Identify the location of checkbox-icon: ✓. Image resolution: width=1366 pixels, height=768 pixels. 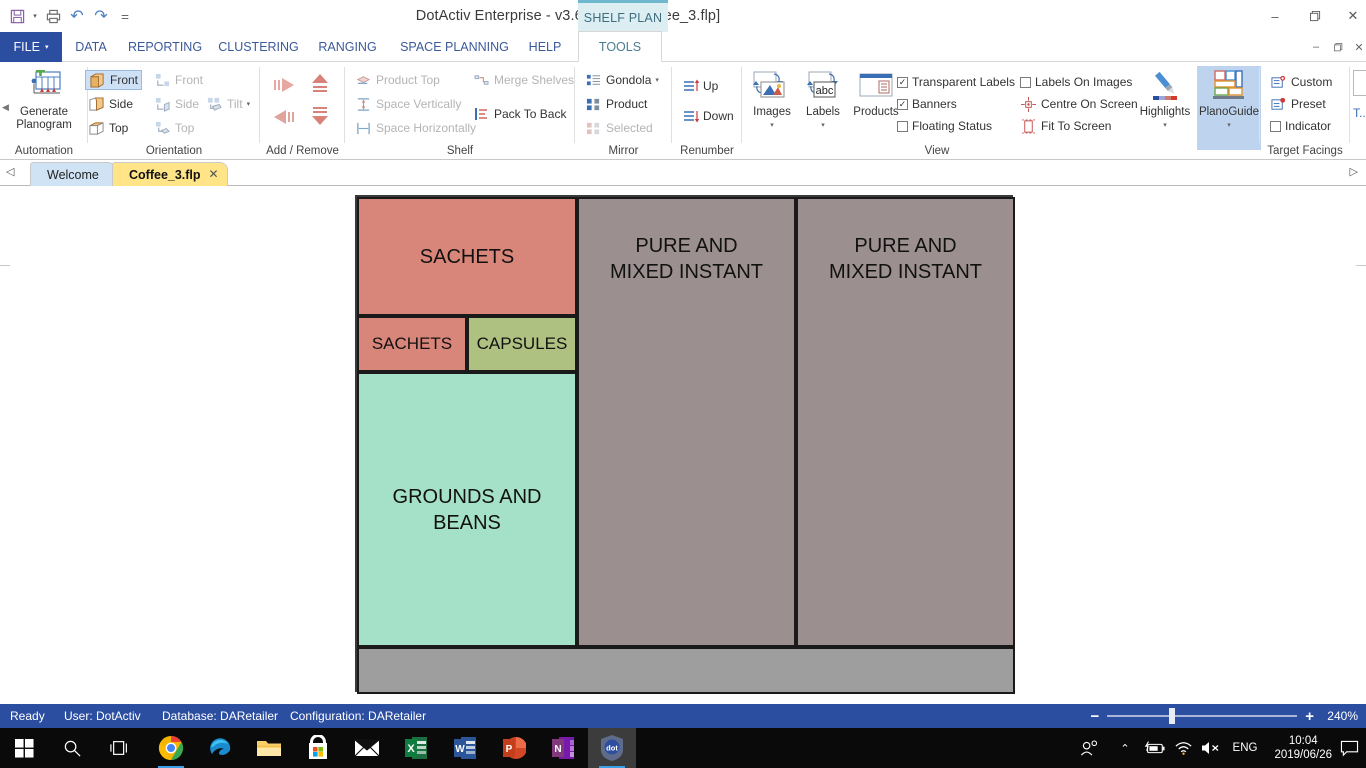
(902, 104).